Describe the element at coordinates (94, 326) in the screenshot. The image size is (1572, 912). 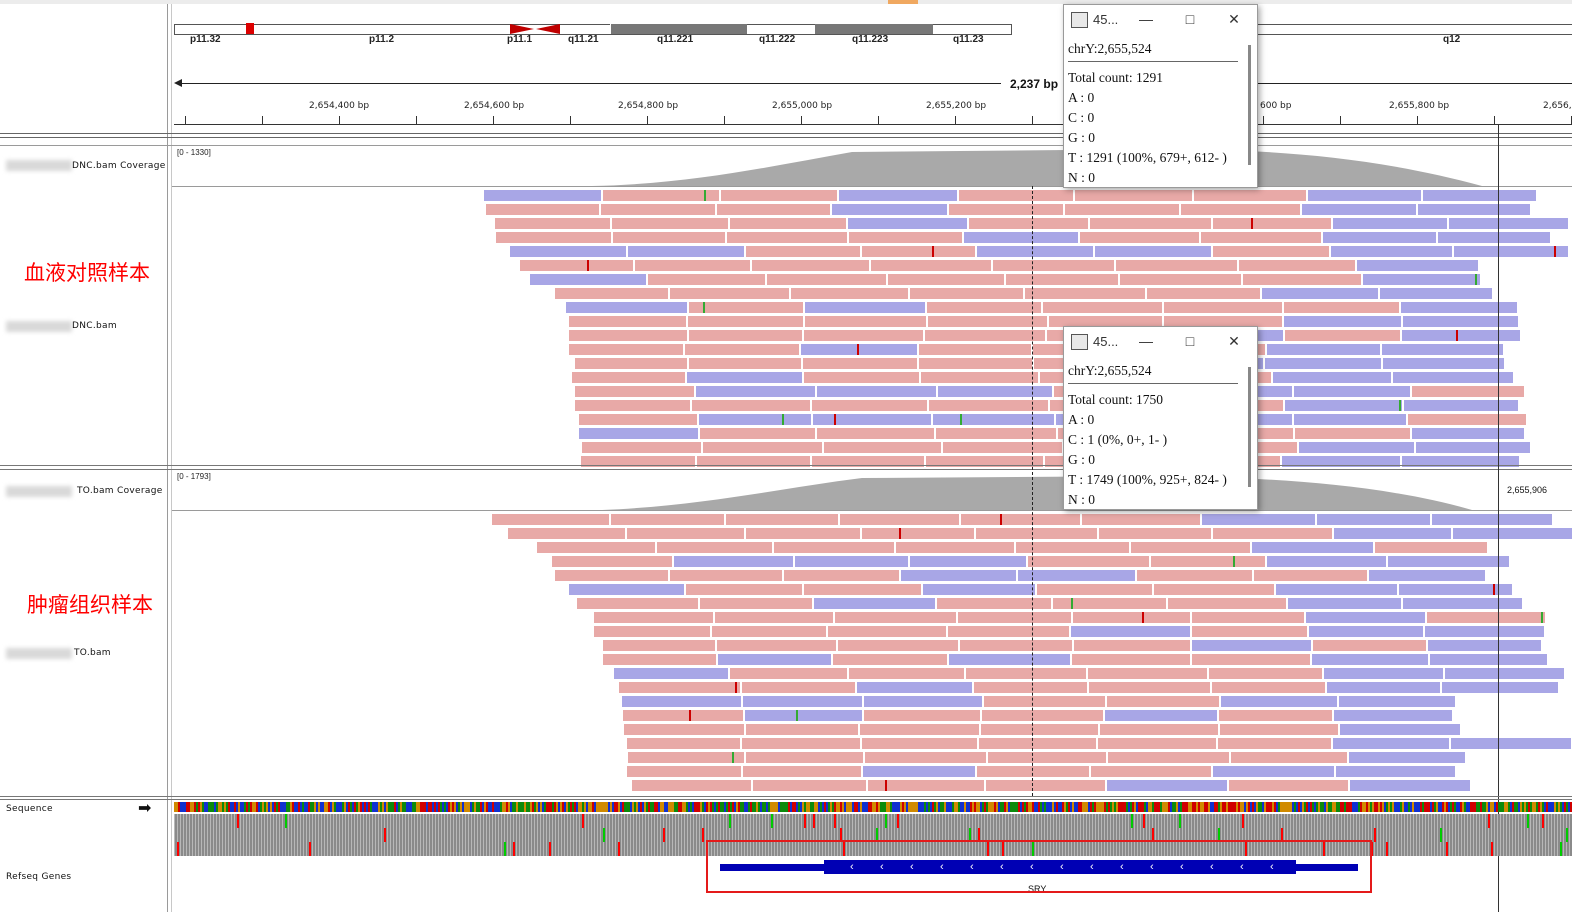
I see `control-bam-track-name: DNC.bam` at that location.